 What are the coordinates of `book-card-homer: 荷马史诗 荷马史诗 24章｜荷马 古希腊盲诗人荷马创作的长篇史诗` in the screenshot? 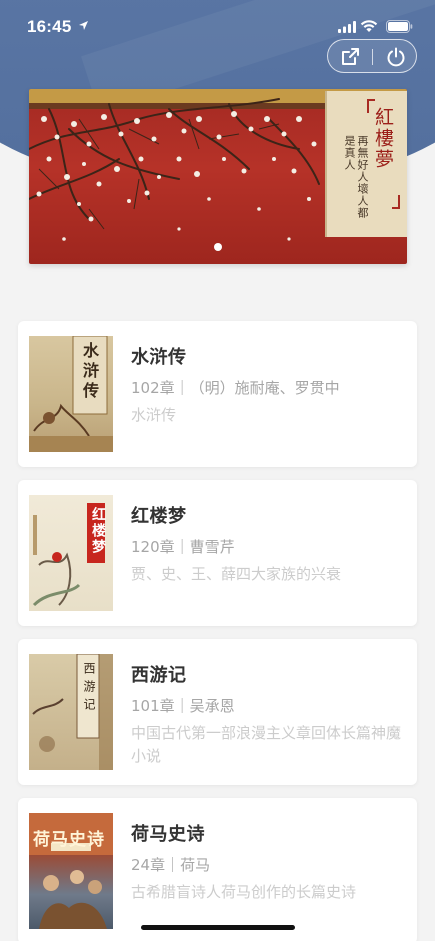 It's located at (217, 869).